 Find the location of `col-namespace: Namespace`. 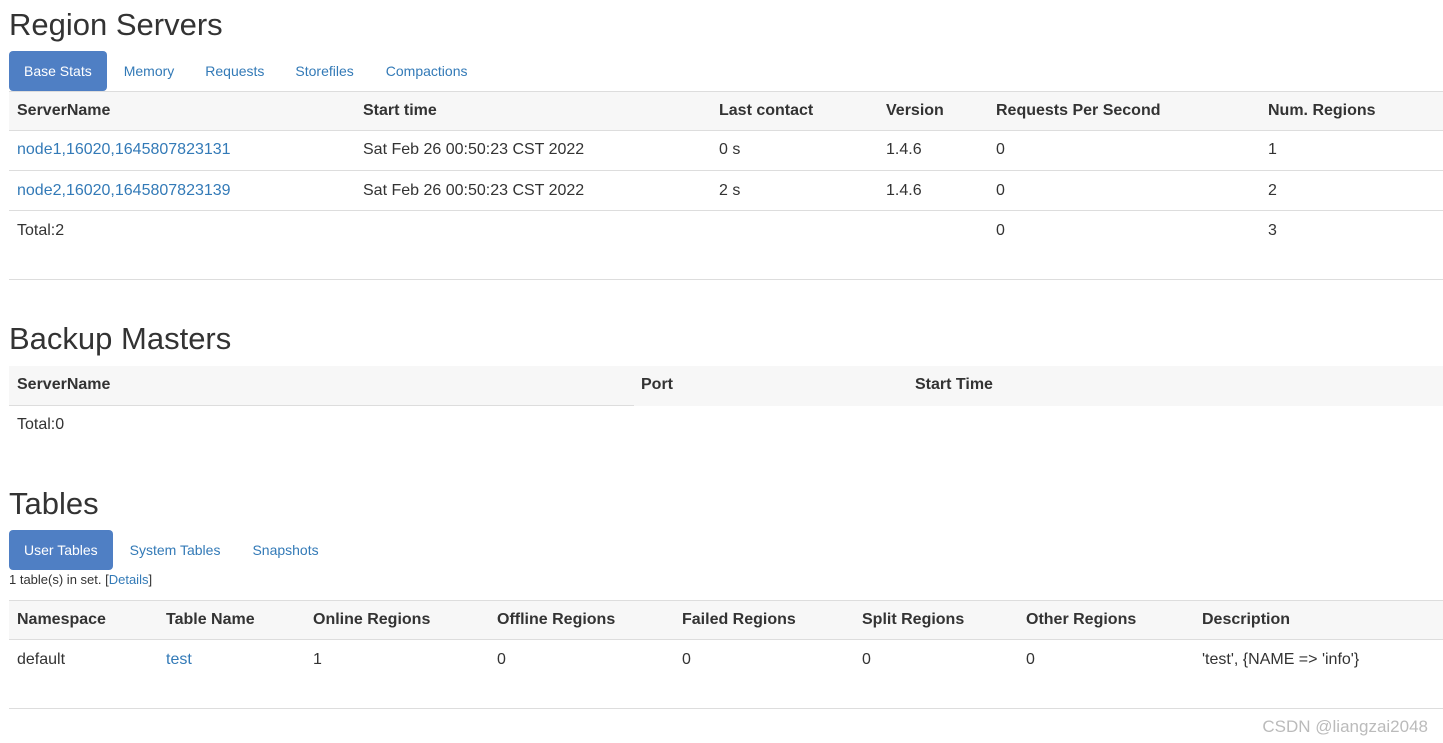

col-namespace: Namespace is located at coordinates (61, 619).